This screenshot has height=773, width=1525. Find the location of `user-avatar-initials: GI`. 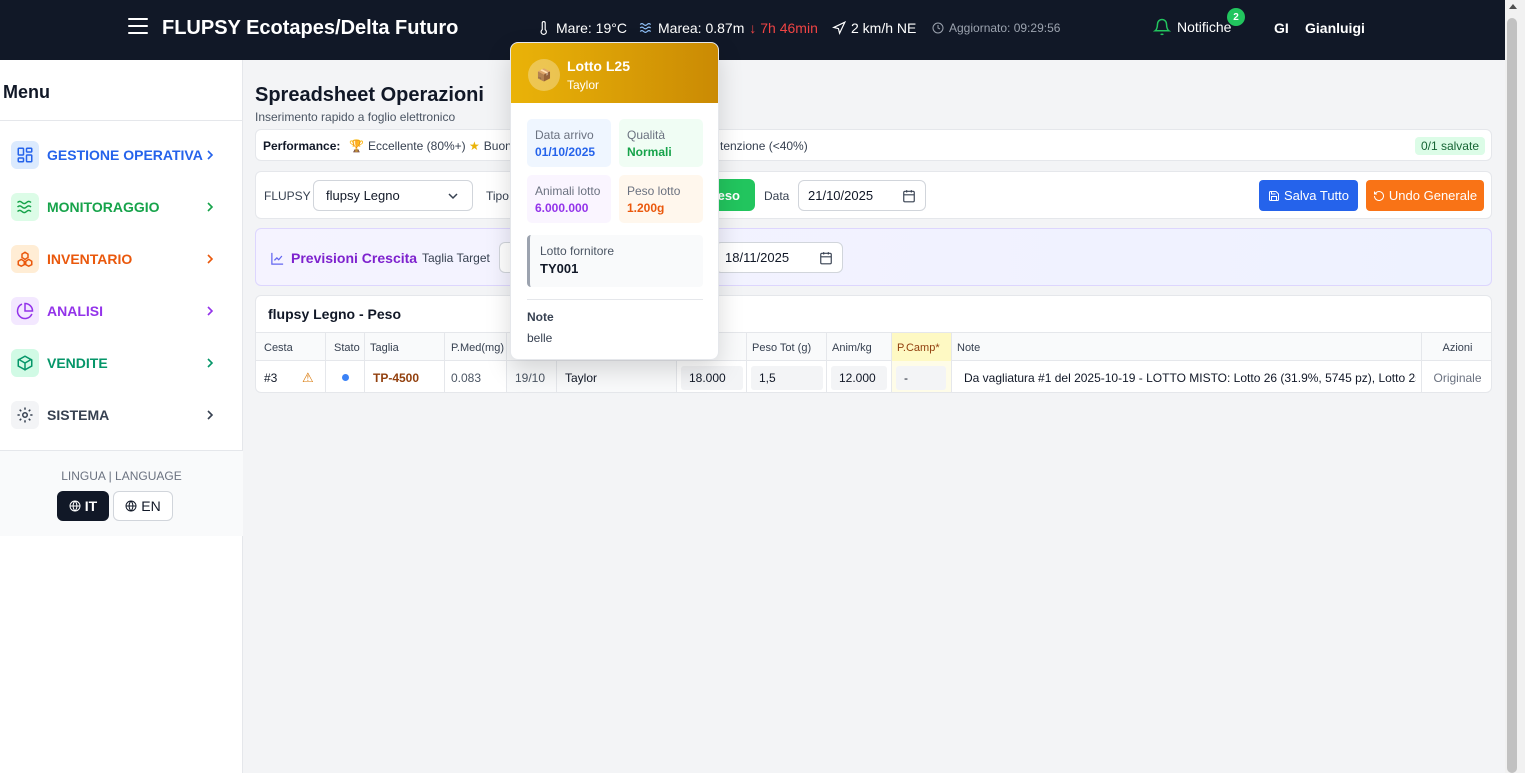

user-avatar-initials: GI is located at coordinates (1281, 28).